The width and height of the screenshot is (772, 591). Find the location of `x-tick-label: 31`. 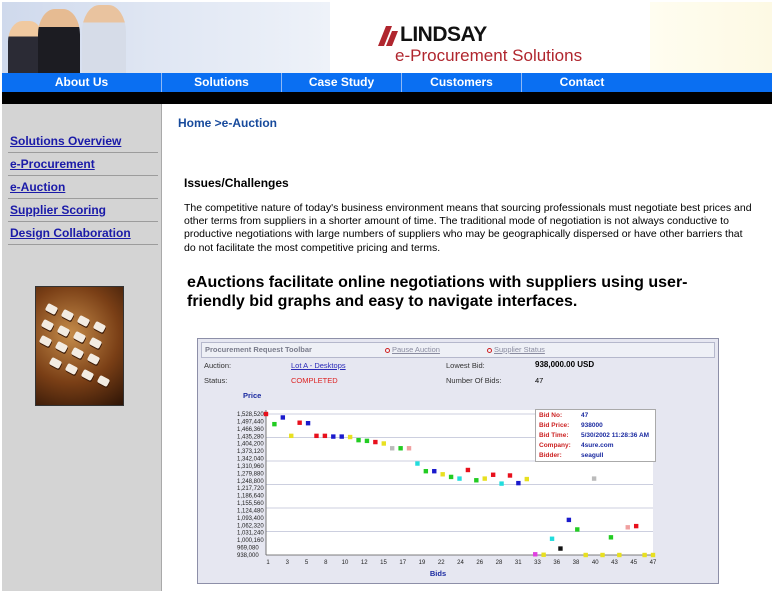

x-tick-label: 31 is located at coordinates (518, 563).